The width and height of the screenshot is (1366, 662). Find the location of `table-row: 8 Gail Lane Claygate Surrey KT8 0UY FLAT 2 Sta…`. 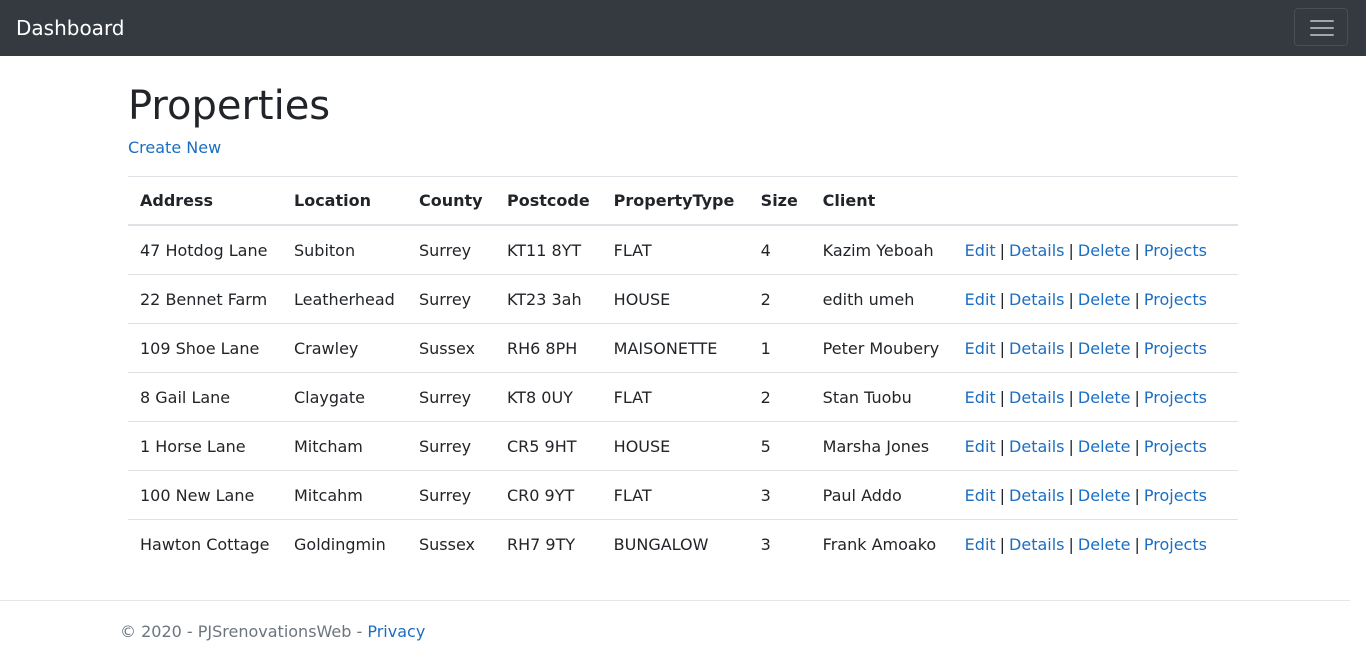

table-row: 8 Gail Lane Claygate Surrey KT8 0UY FLAT 2 Sta… is located at coordinates (683, 397).